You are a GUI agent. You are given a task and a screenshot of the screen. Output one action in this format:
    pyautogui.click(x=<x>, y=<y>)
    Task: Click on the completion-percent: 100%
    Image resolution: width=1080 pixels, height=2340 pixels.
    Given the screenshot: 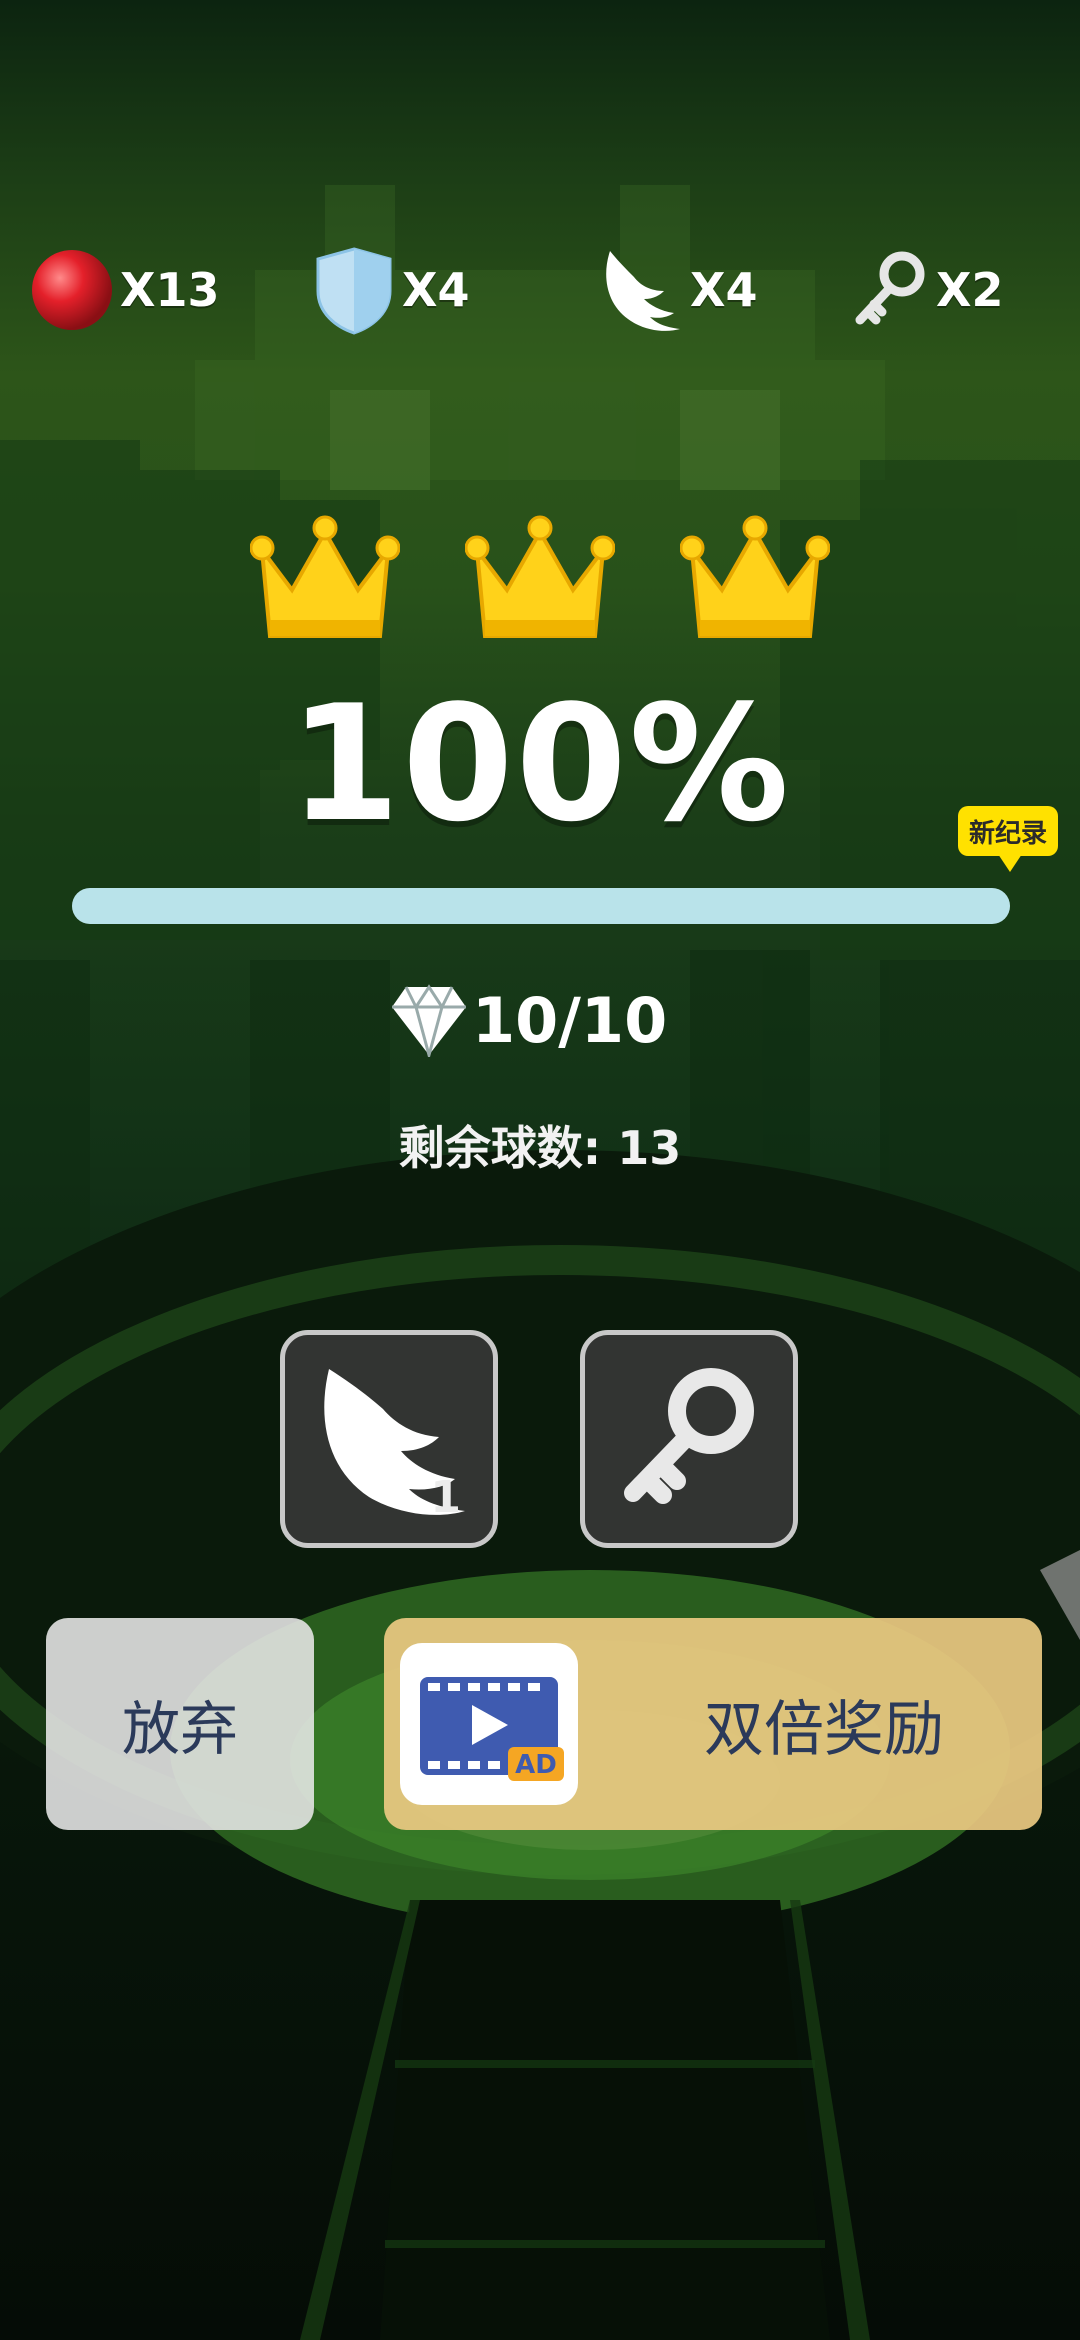 What is the action you would take?
    pyautogui.click(x=540, y=763)
    